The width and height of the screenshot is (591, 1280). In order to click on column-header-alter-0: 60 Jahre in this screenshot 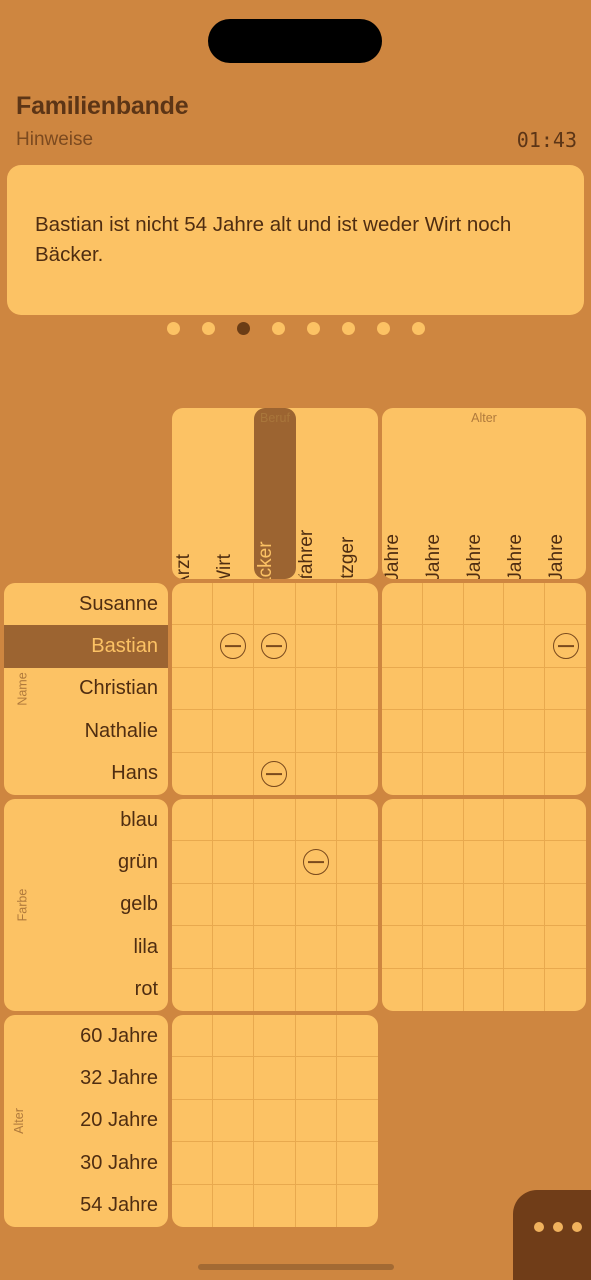, I will do `click(402, 493)`.